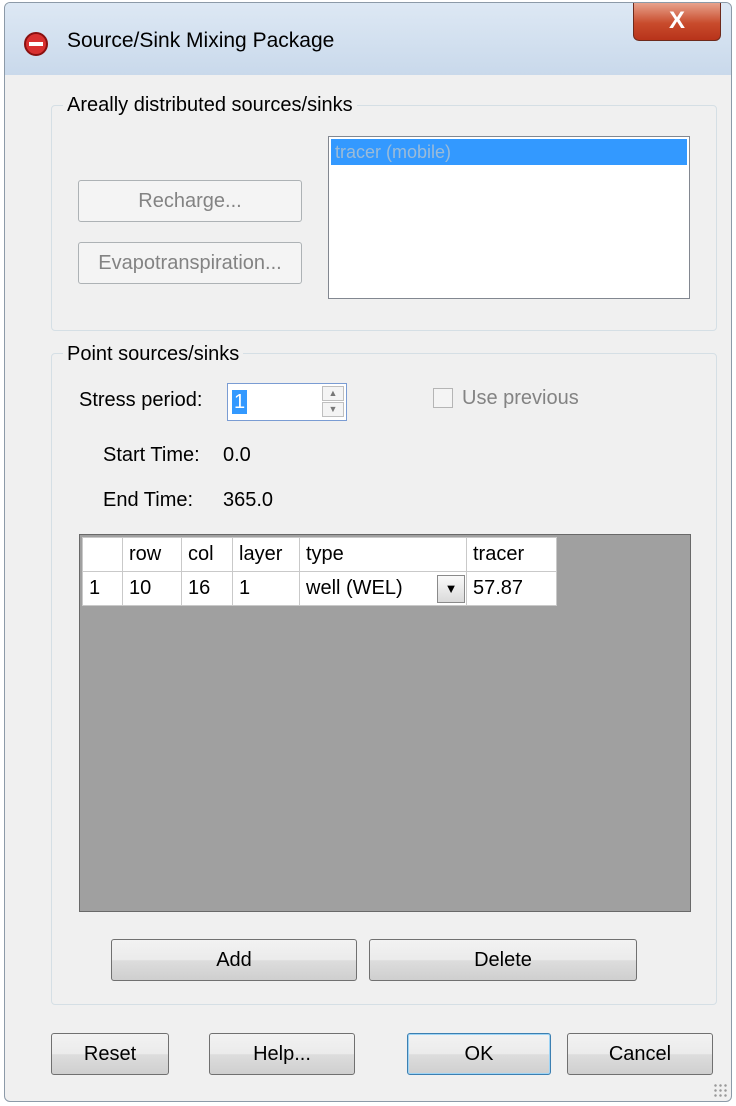 This screenshot has height=1106, width=736. I want to click on column-header-layer: layer, so click(266, 554).